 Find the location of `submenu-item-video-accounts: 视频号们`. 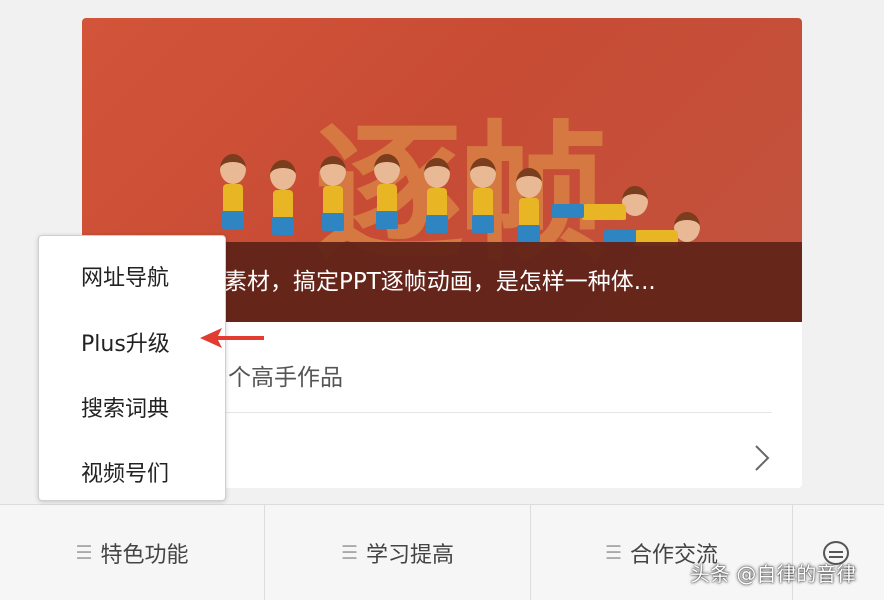

submenu-item-video-accounts: 视频号们 is located at coordinates (125, 472).